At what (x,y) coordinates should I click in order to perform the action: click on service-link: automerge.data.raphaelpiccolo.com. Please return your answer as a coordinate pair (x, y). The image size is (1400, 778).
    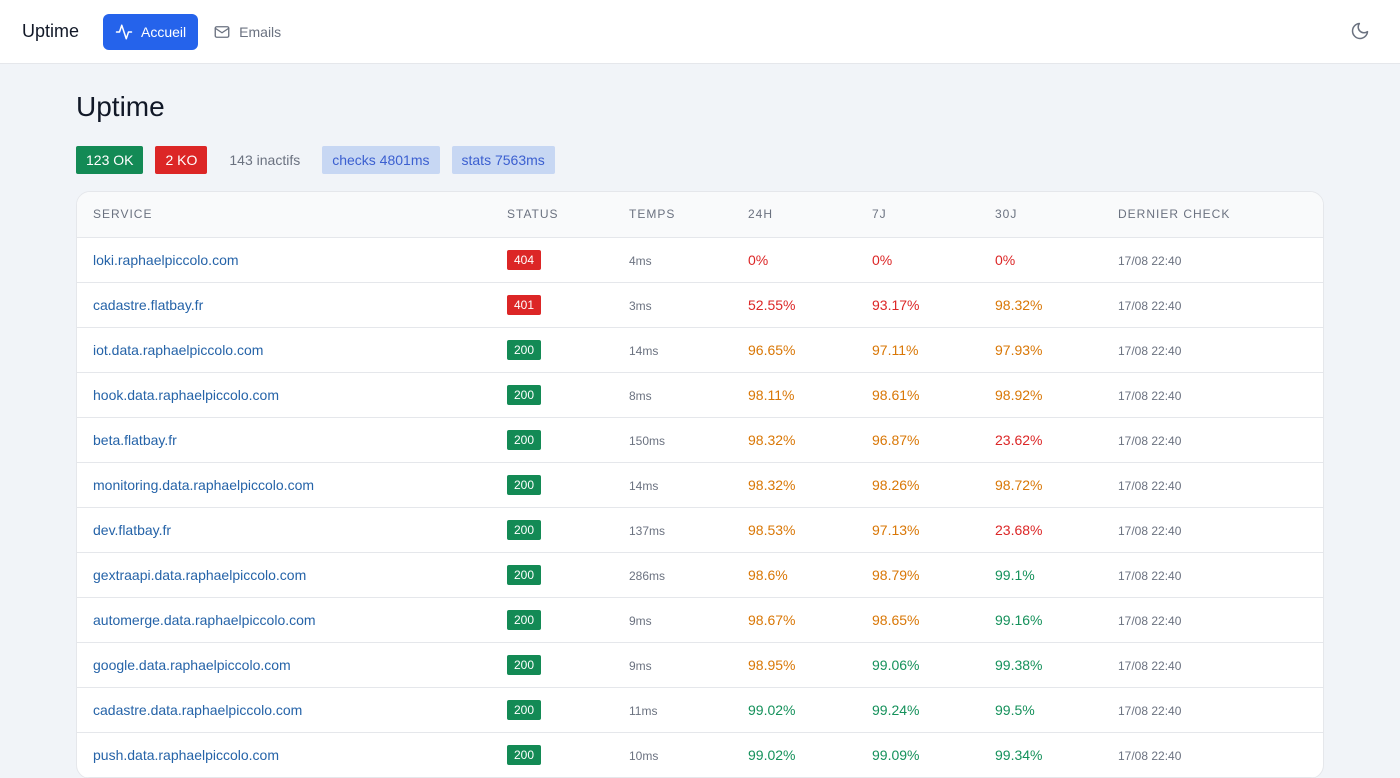
    Looking at the image, I should click on (204, 620).